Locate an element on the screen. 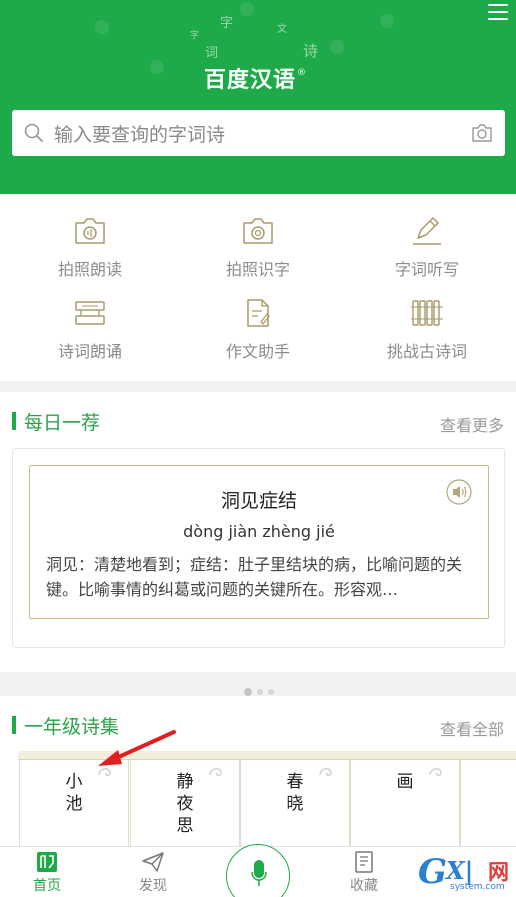  menu-icon is located at coordinates (498, 12).